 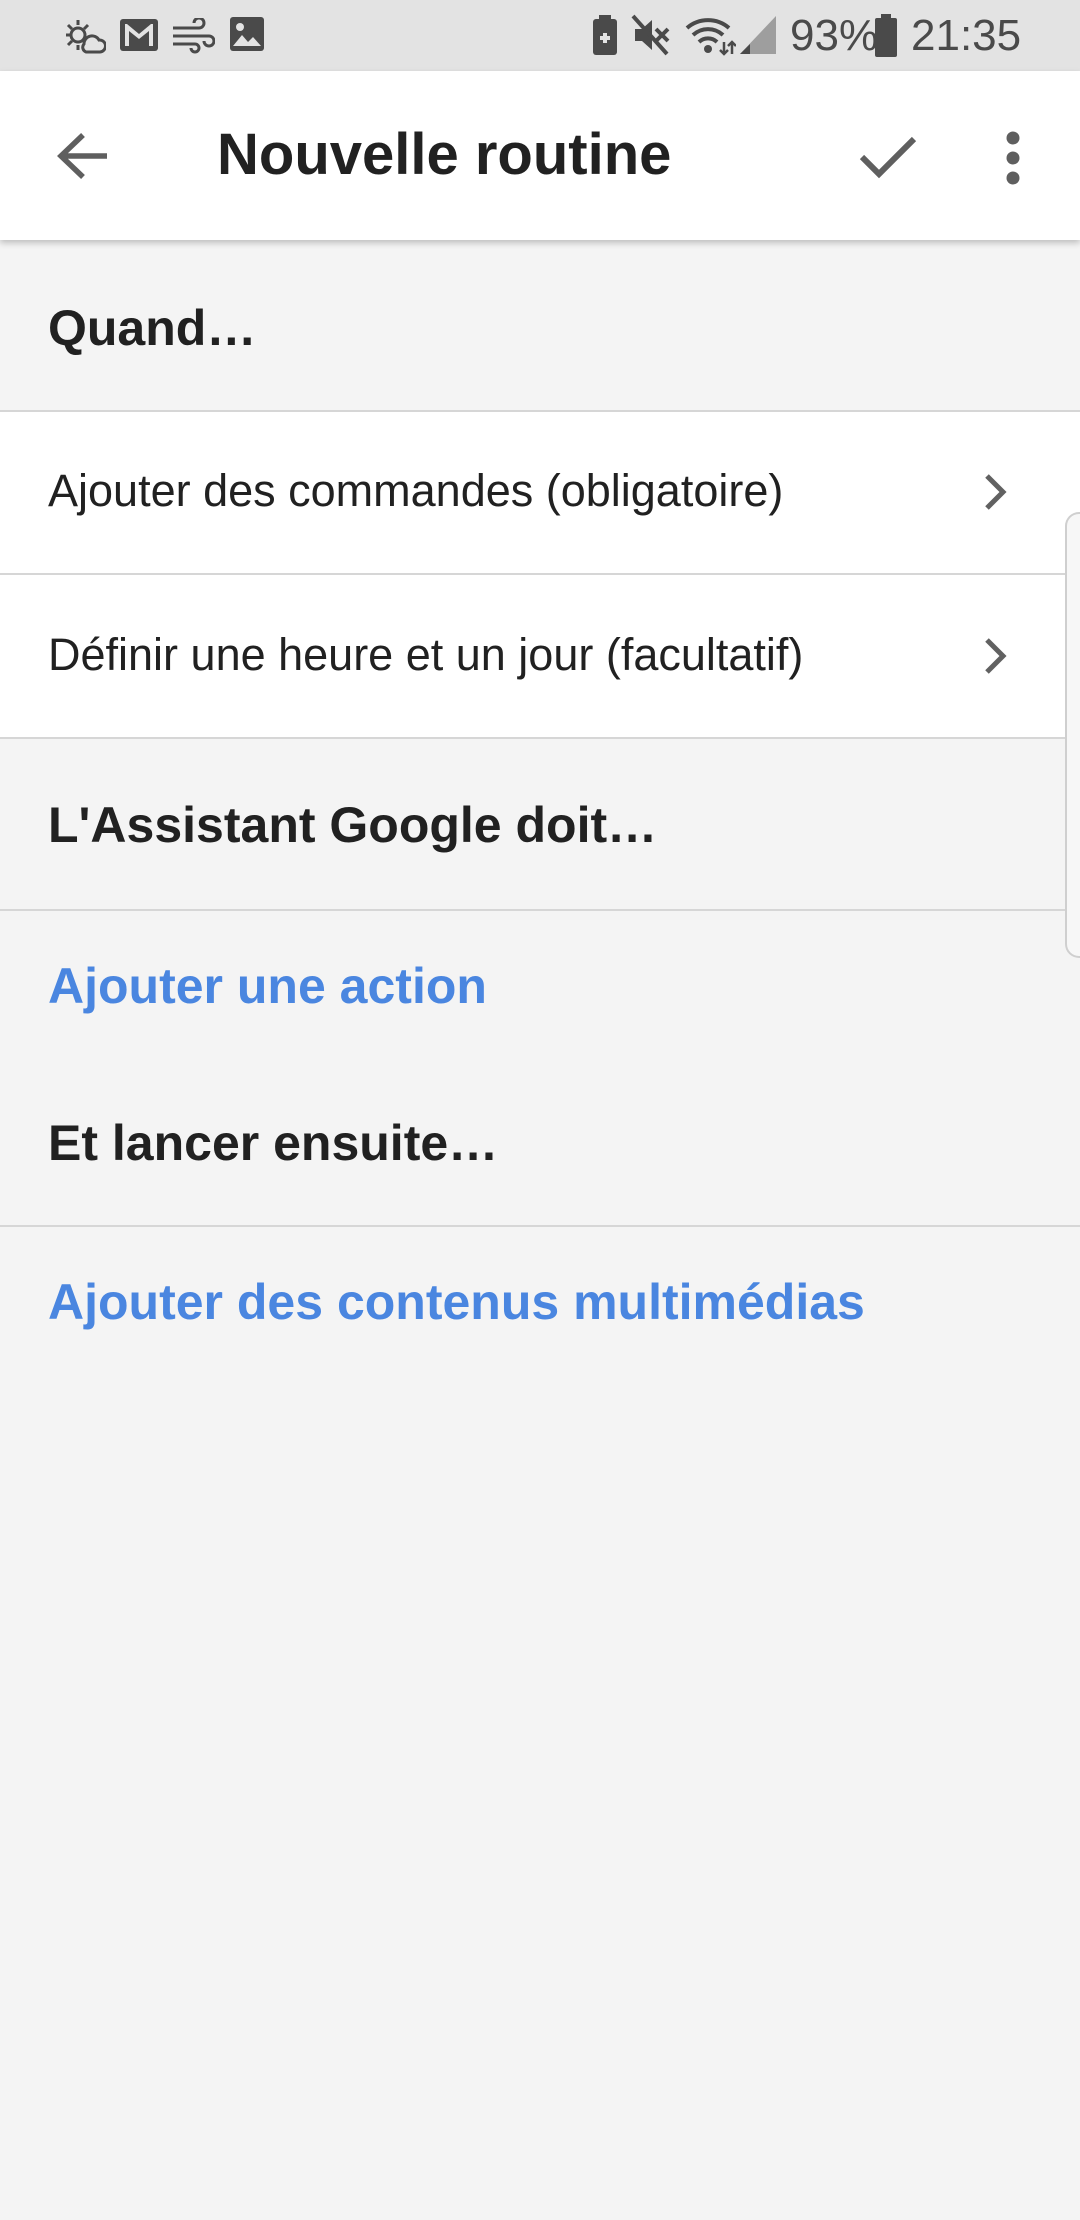 What do you see at coordinates (834, 35) in the screenshot?
I see `battery-percent: 93%` at bounding box center [834, 35].